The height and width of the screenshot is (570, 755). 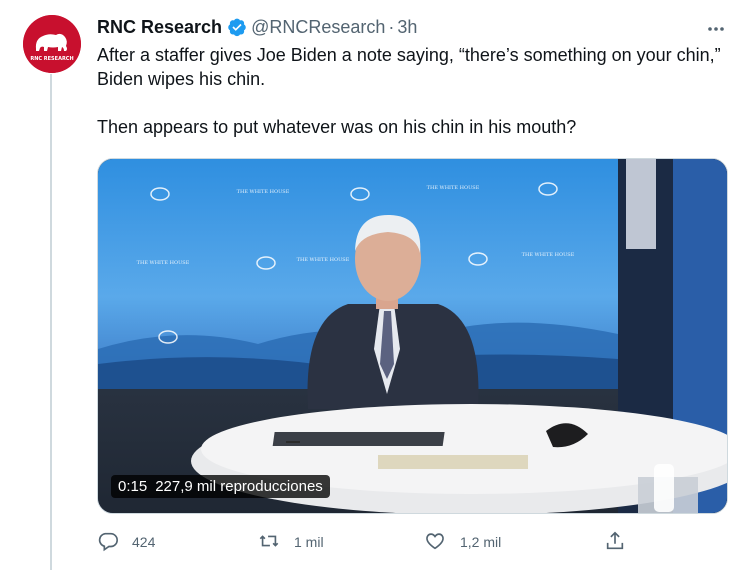 What do you see at coordinates (51, 59) in the screenshot?
I see `svg-text: RNC RESEARCH` at bounding box center [51, 59].